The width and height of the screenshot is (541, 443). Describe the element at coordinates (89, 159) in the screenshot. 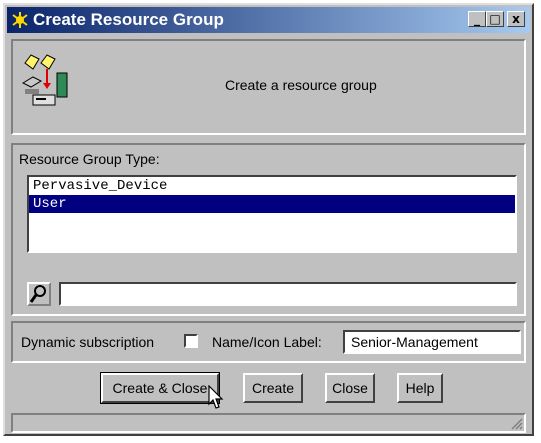

I see `resource-group-type-label: Resource Group Type:` at that location.